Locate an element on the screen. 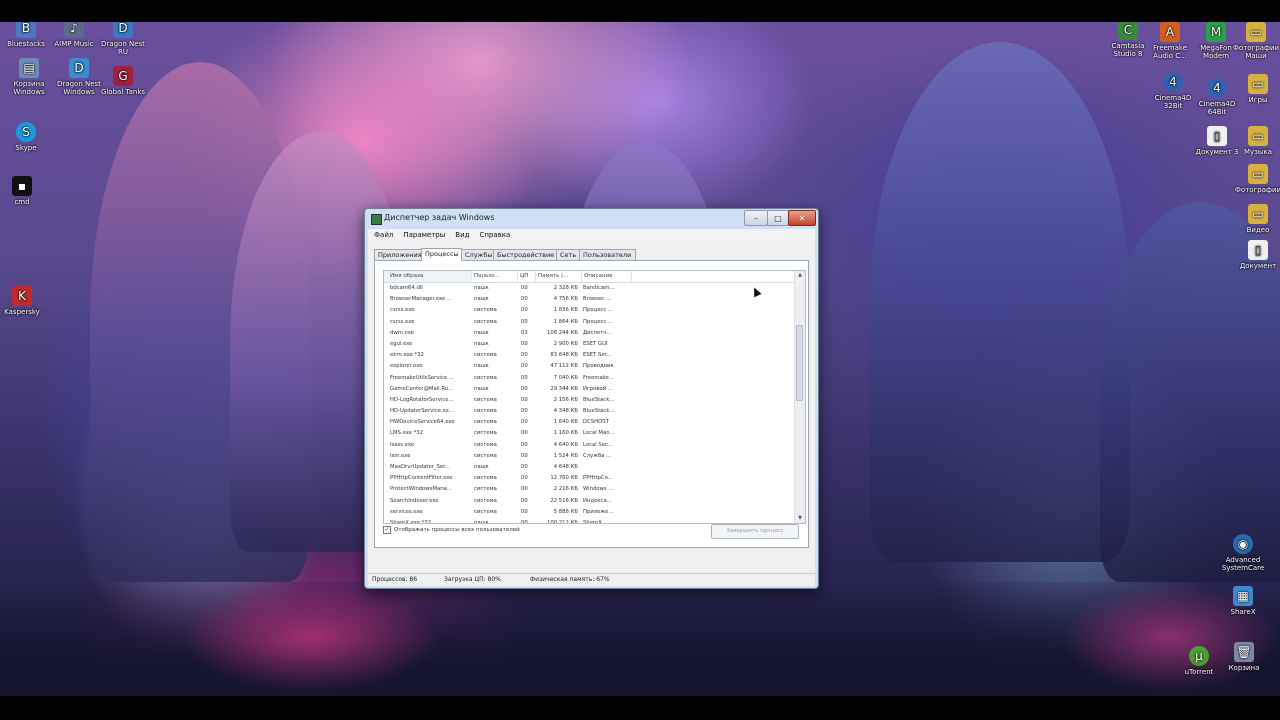 The width and height of the screenshot is (1280, 720). freemake-icon: A is located at coordinates (1170, 32).